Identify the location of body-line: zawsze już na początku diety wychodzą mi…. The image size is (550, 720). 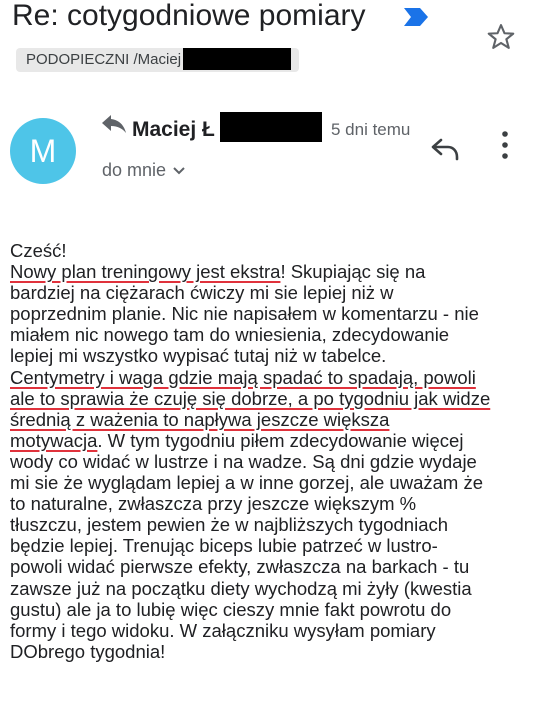
(241, 588).